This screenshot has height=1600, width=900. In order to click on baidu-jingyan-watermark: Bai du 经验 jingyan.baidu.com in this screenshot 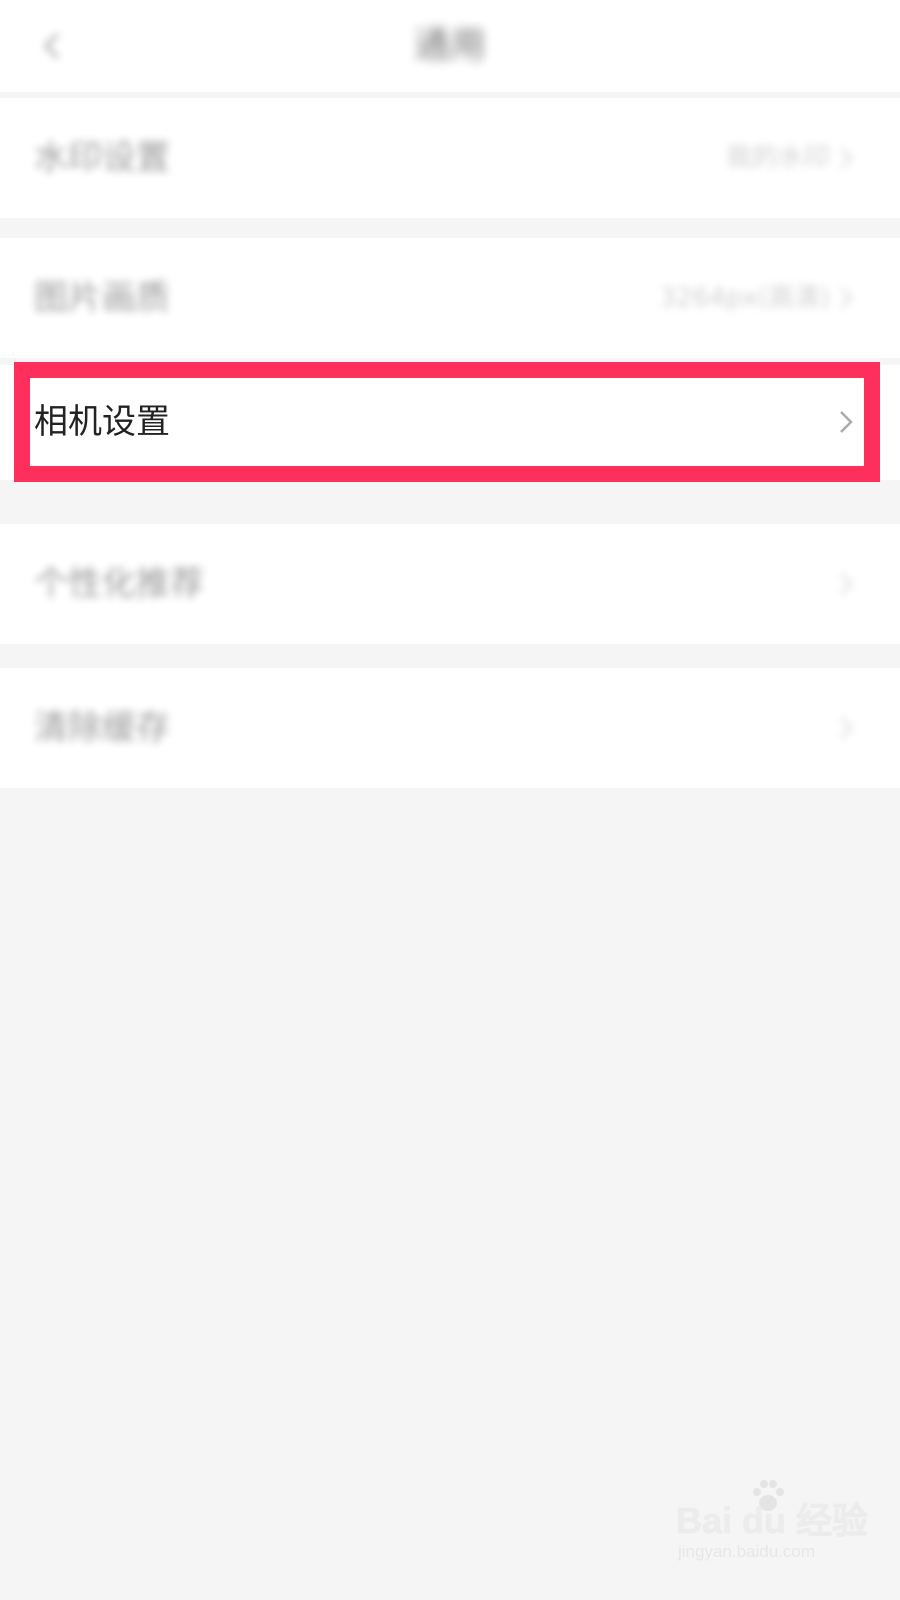, I will do `click(772, 1523)`.